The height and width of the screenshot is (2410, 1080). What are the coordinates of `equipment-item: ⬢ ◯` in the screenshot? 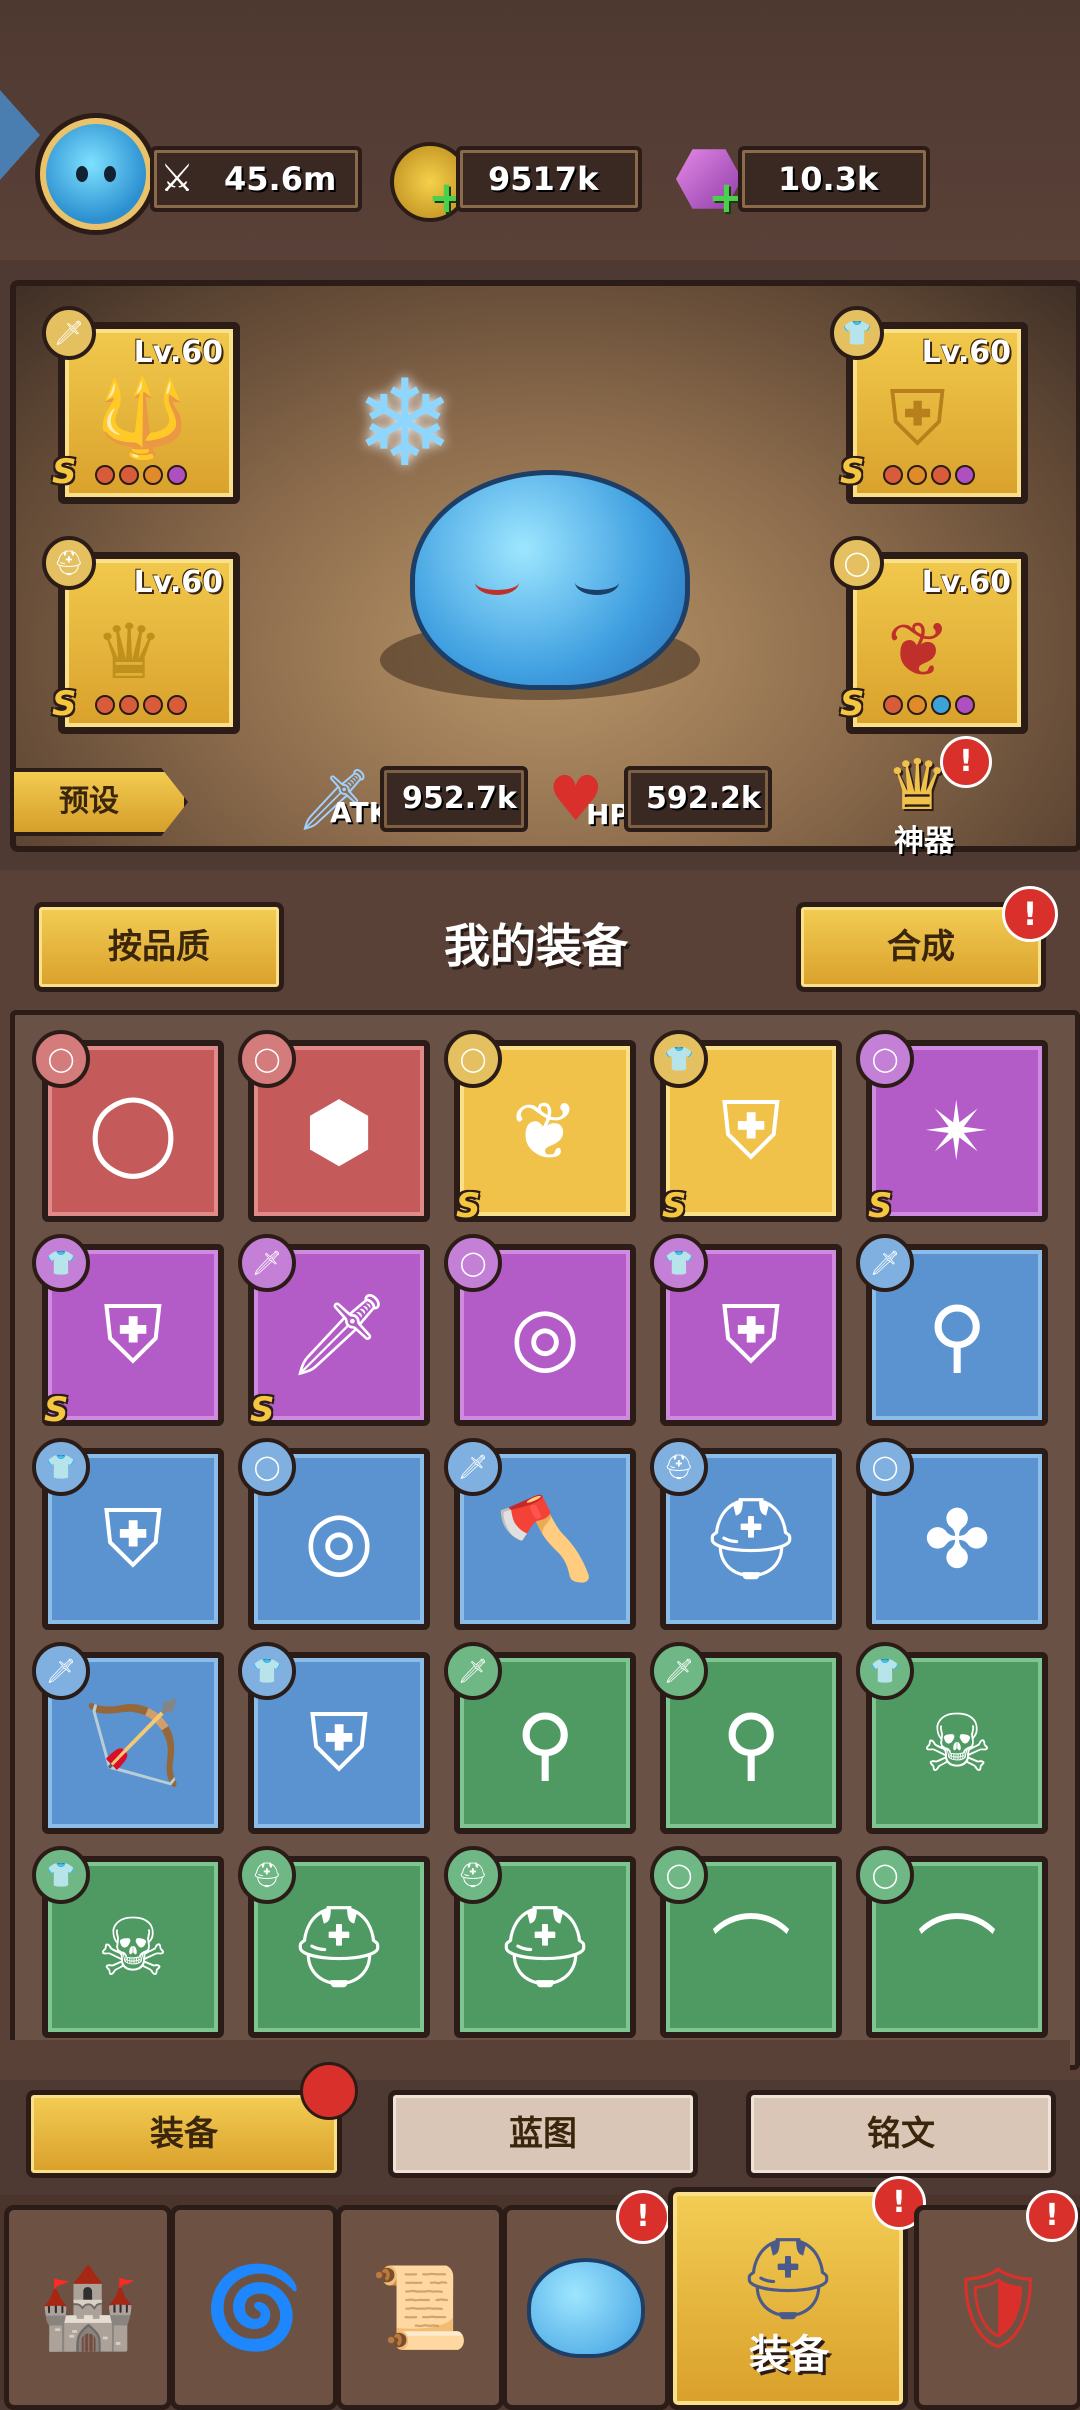 It's located at (334, 1126).